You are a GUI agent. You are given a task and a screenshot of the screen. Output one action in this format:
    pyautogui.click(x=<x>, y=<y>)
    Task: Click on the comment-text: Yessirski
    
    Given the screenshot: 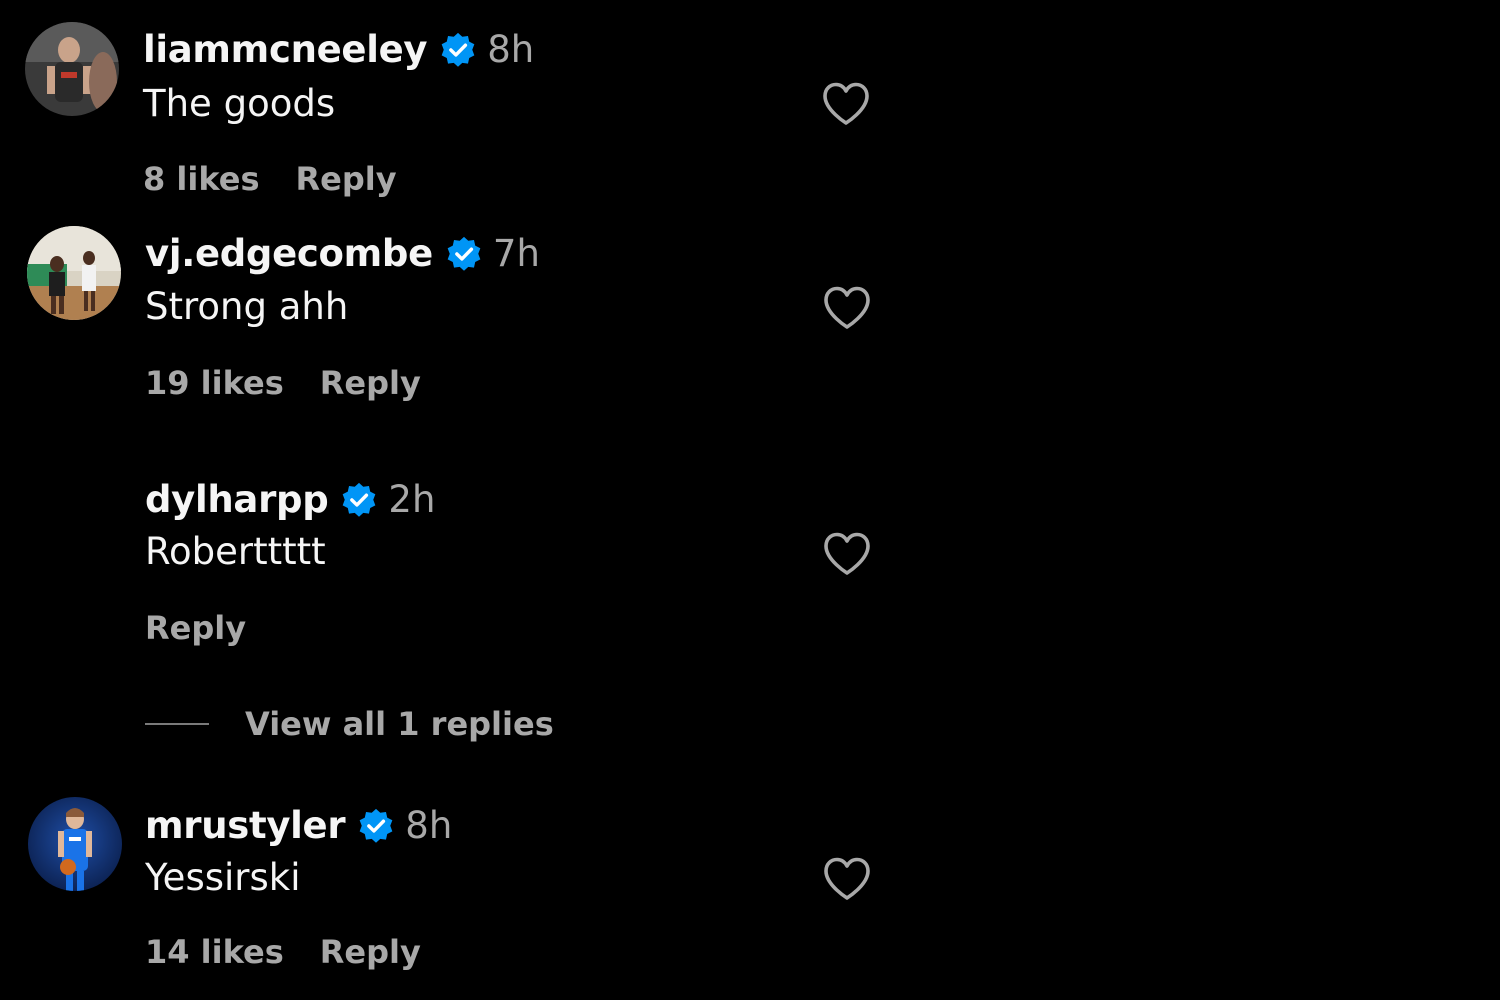 What is the action you would take?
    pyautogui.click(x=223, y=877)
    